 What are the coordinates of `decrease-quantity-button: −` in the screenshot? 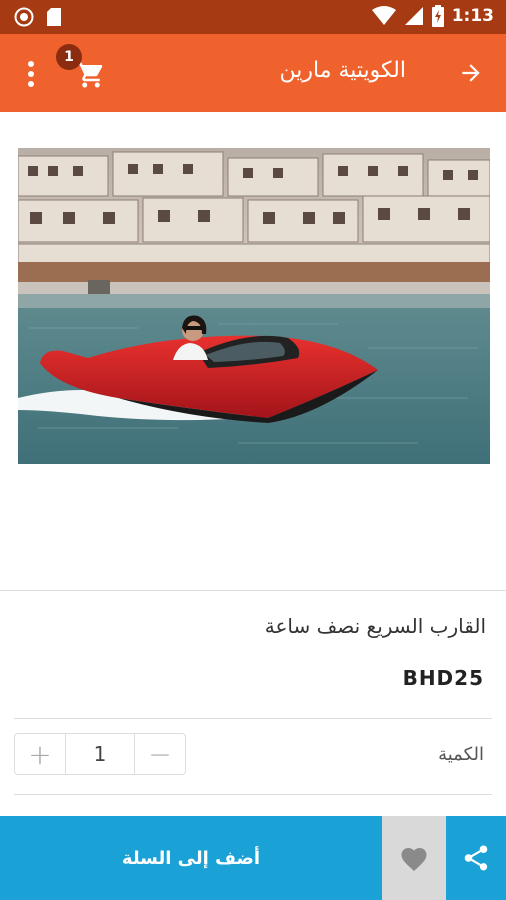 It's located at (160, 754).